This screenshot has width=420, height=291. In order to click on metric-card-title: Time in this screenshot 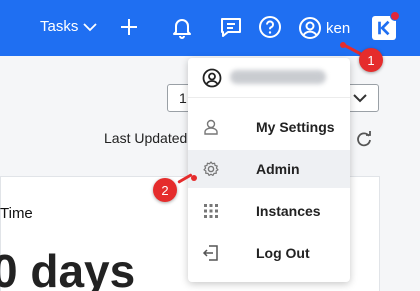, I will do `click(16, 213)`.